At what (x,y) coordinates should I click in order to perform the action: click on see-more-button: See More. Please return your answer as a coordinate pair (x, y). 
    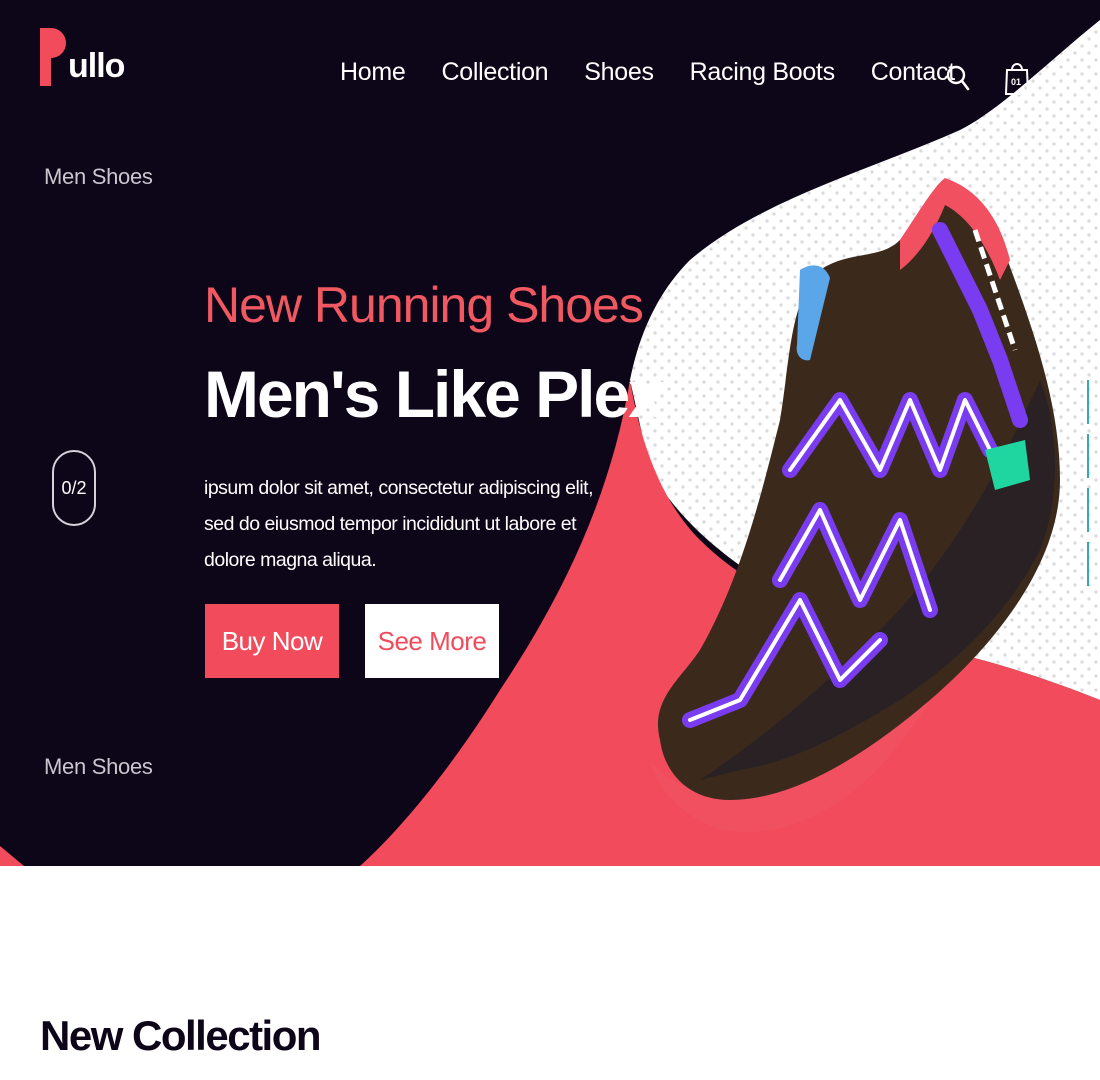
    Looking at the image, I should click on (432, 641).